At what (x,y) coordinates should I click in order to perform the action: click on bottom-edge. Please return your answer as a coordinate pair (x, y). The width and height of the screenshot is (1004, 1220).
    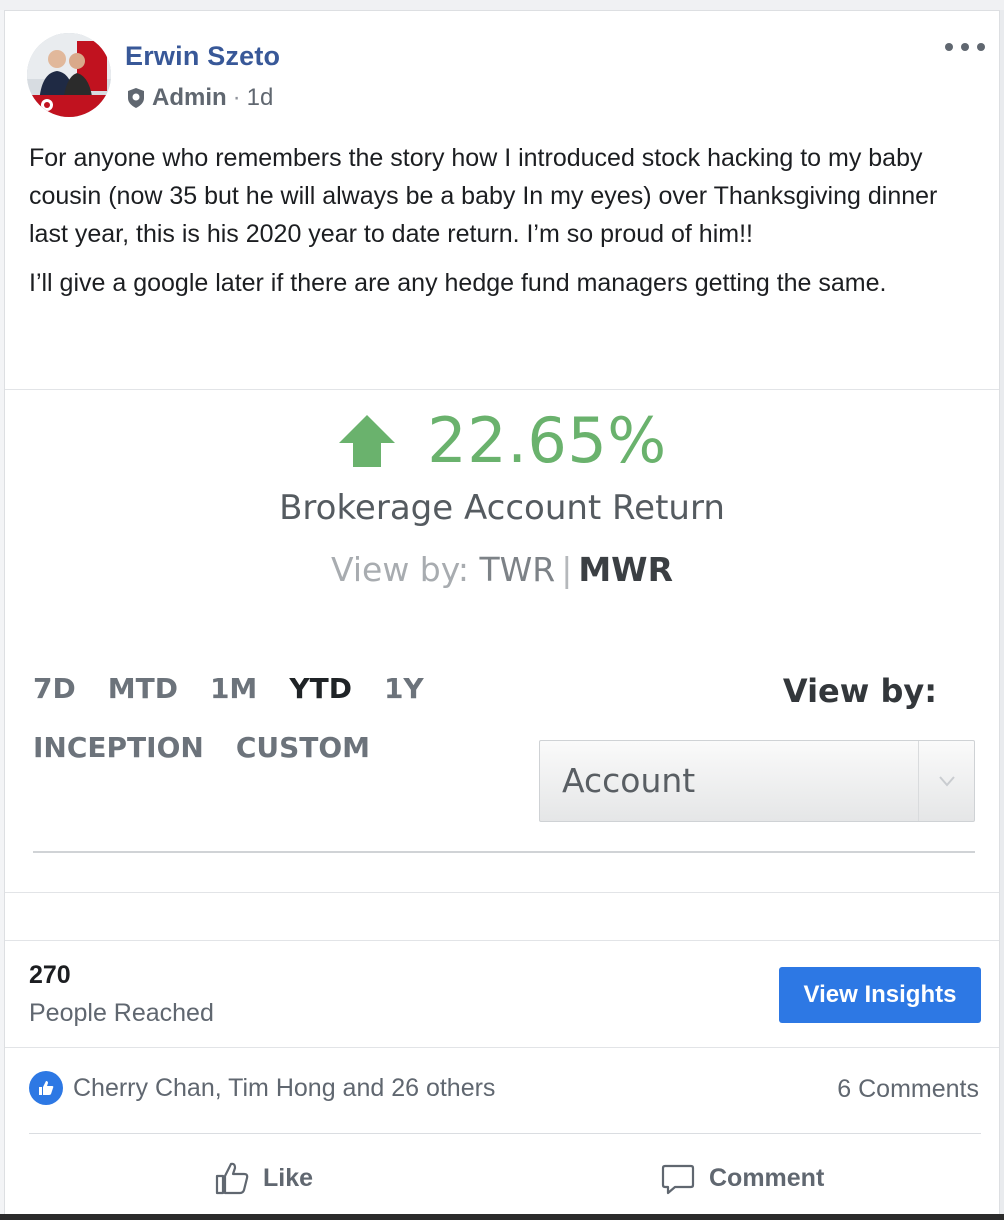
    Looking at the image, I should click on (502, 1217).